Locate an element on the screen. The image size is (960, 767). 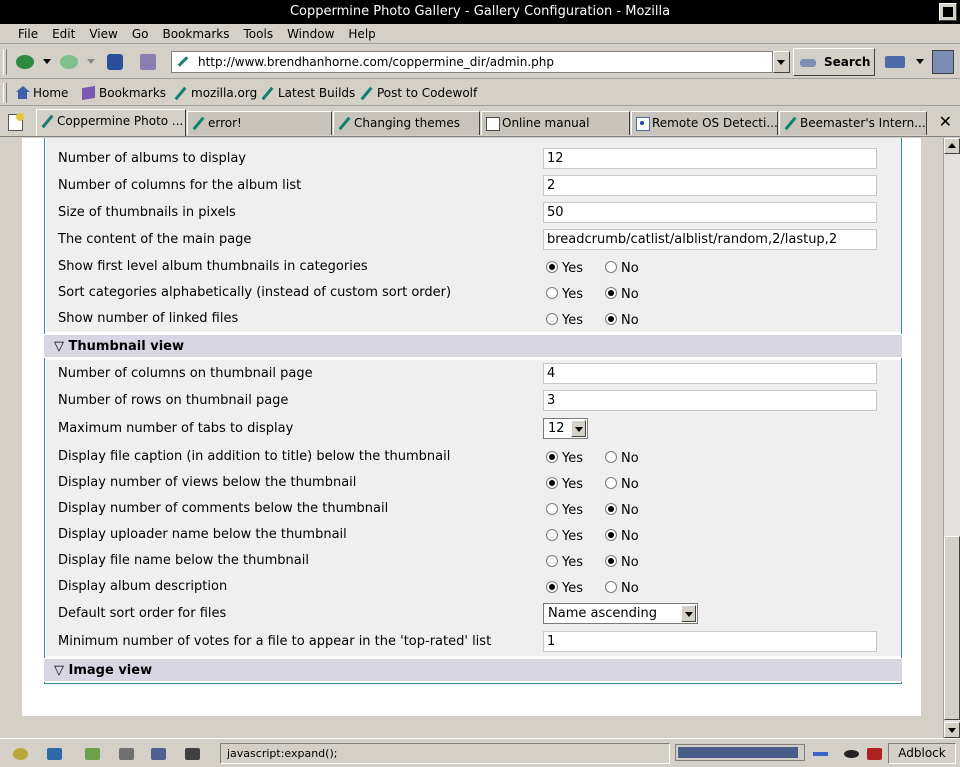
tab-label: error! is located at coordinates (225, 123).